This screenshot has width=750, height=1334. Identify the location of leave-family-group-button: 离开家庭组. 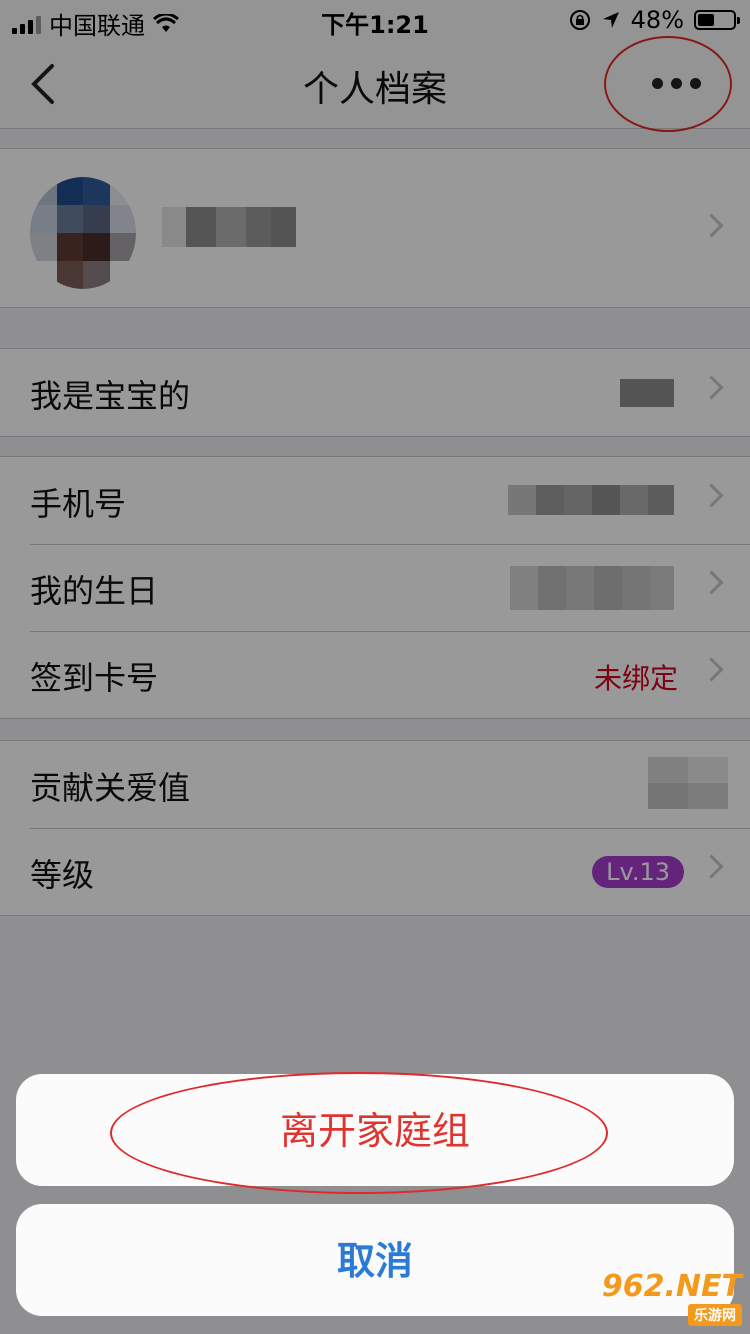
(375, 1130).